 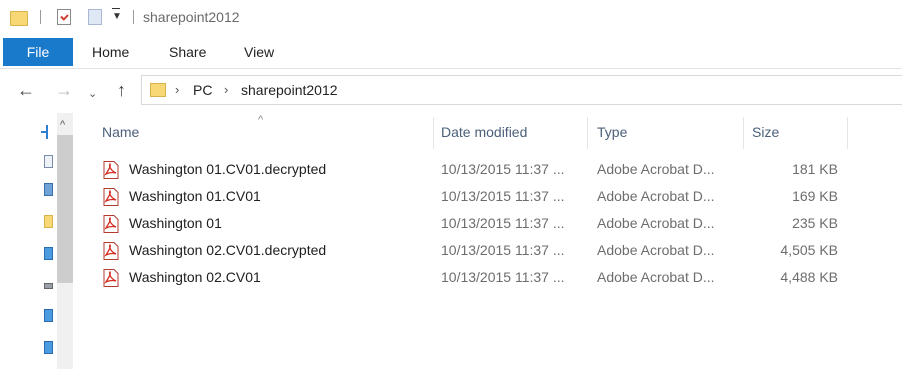 I want to click on tab-home: Home, so click(x=110, y=52).